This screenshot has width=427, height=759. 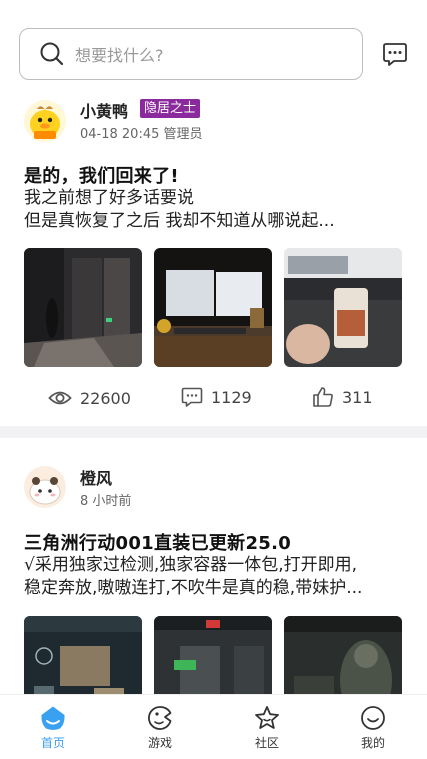 I want to click on smile-icon, so click(x=373, y=718).